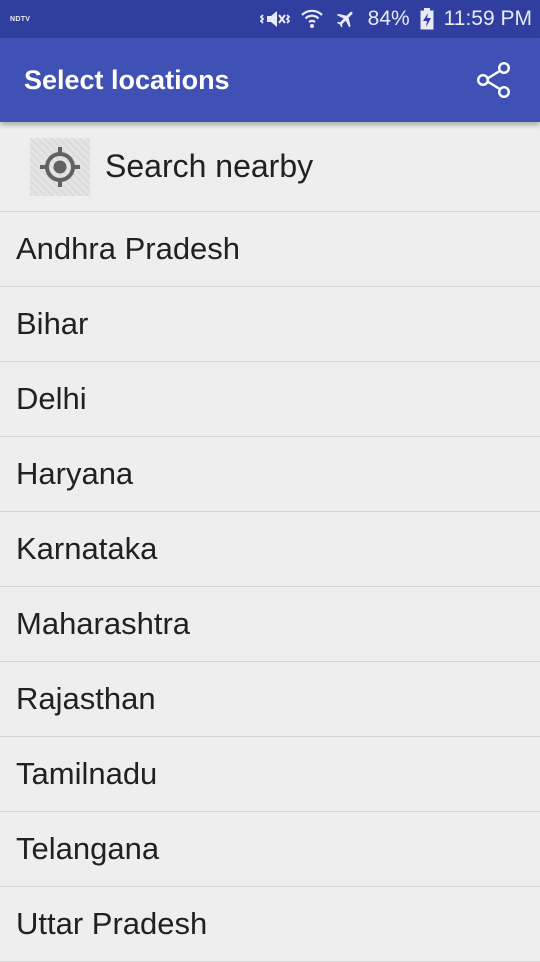 The image size is (540, 962). I want to click on location-item-bihar: Bihar, so click(270, 324).